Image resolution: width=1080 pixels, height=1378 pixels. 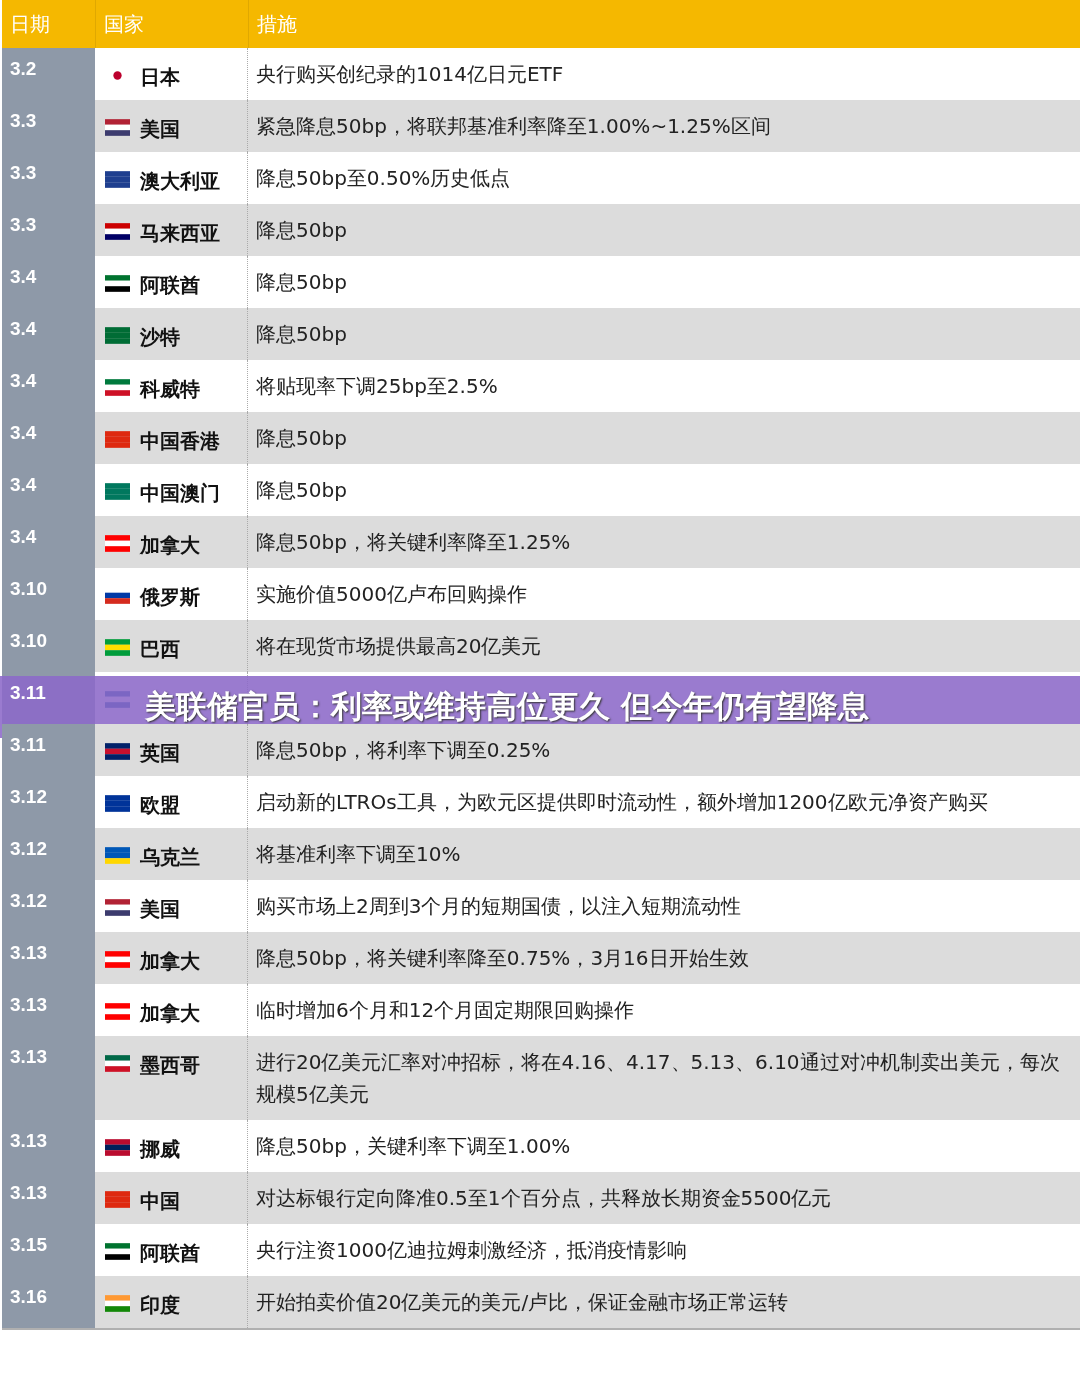 I want to click on country-cell: 挪威, so click(x=160, y=1149).